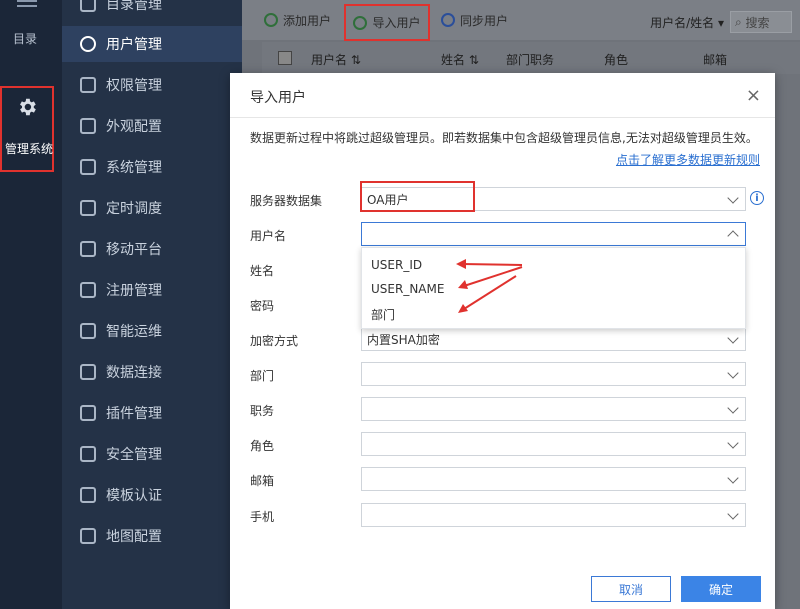 The width and height of the screenshot is (800, 609). Describe the element at coordinates (88, 495) in the screenshot. I see `certificate-icon` at that location.